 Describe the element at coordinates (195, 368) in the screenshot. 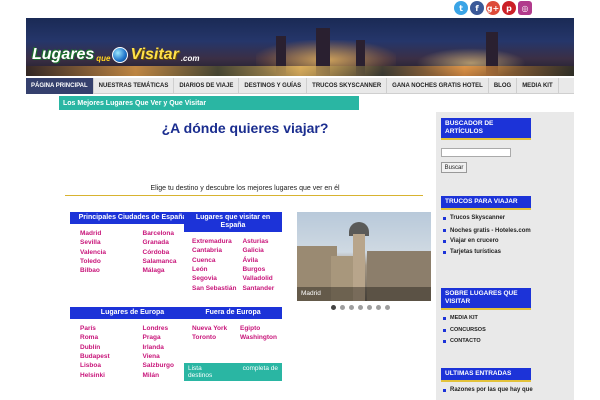

I see `list-button-text-a: Lista` at that location.